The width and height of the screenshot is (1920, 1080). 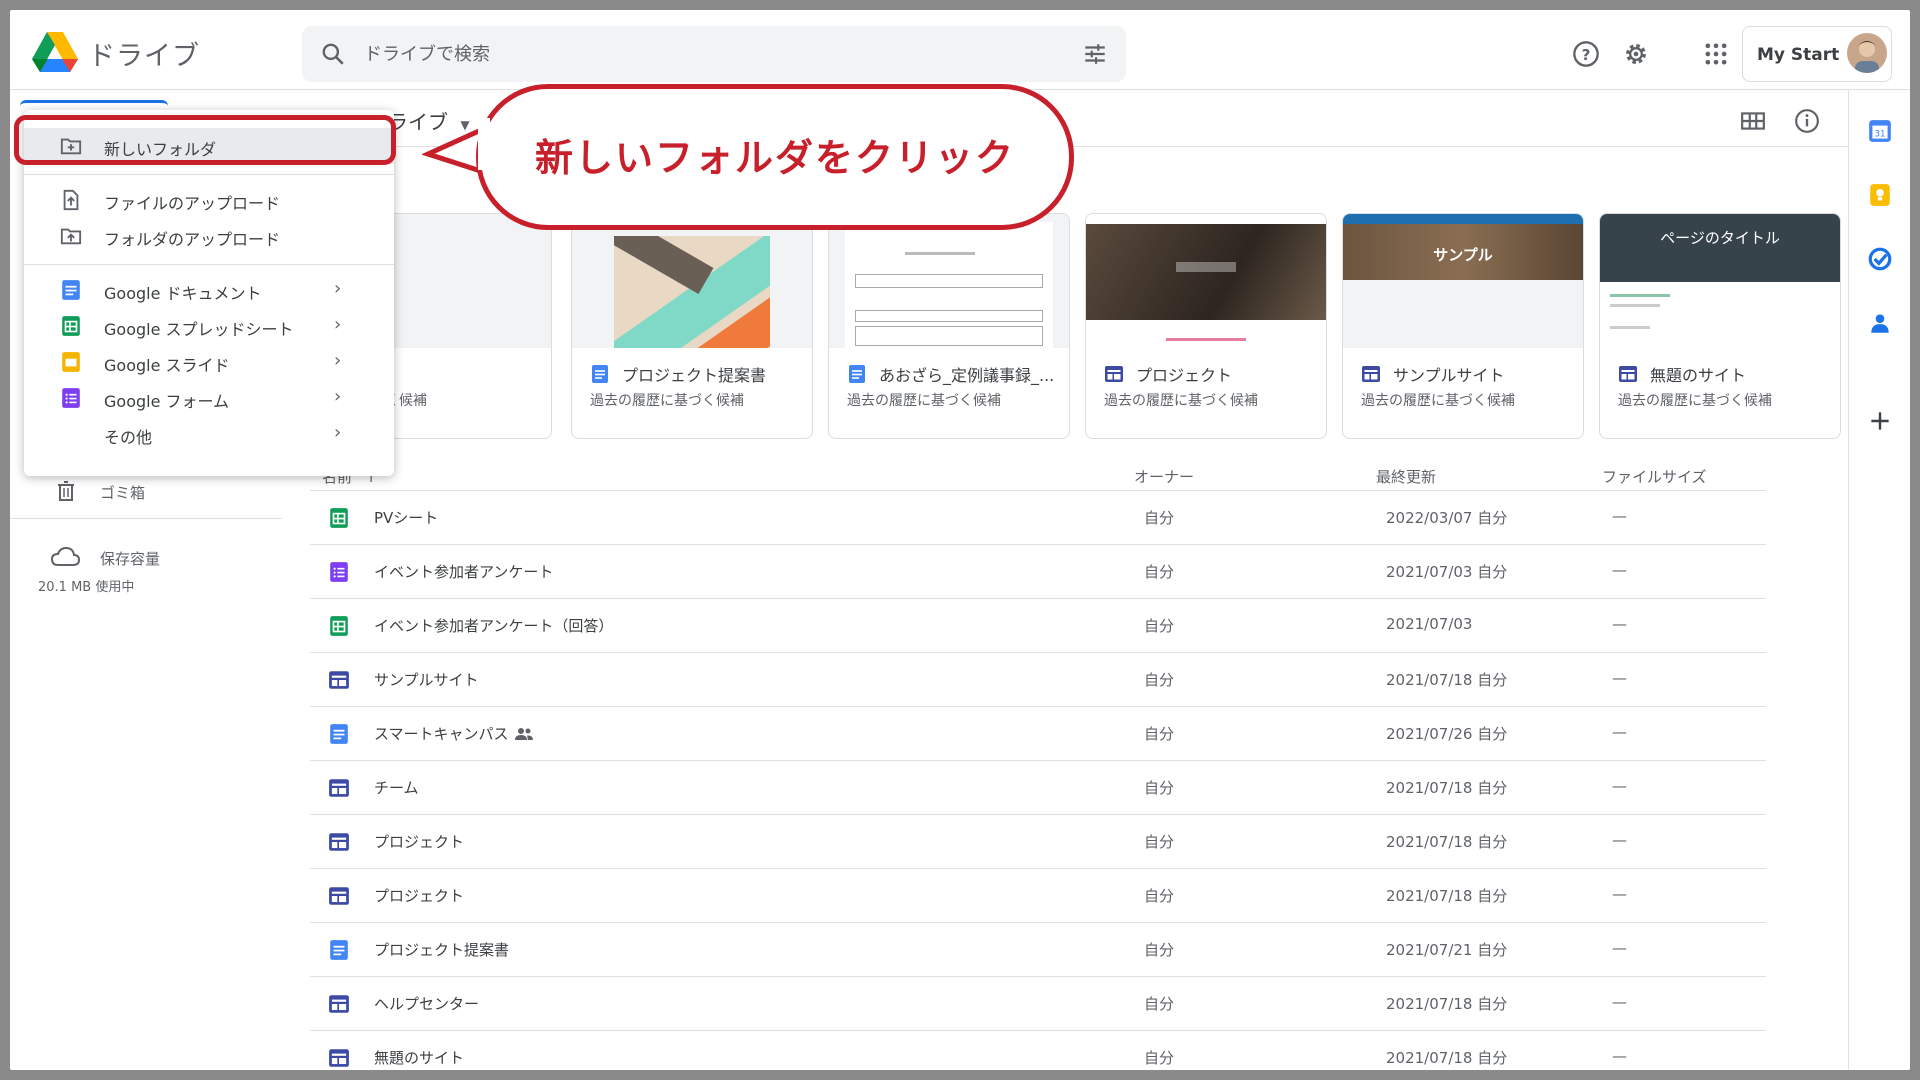 I want to click on menu-divider, so click(x=209, y=174).